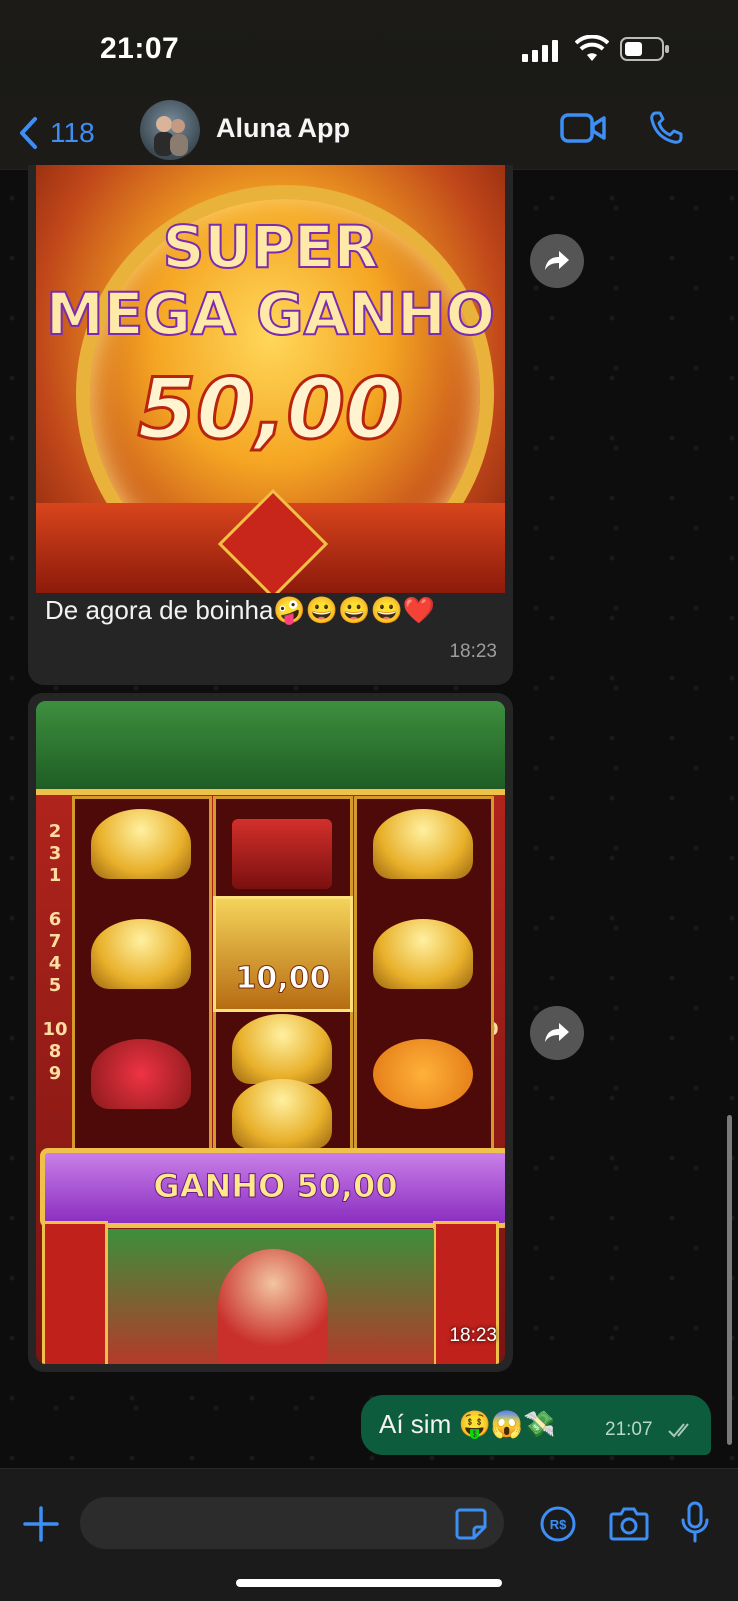 This screenshot has height=1601, width=738. Describe the element at coordinates (283, 128) in the screenshot. I see `contact-name: Aluna App` at that location.